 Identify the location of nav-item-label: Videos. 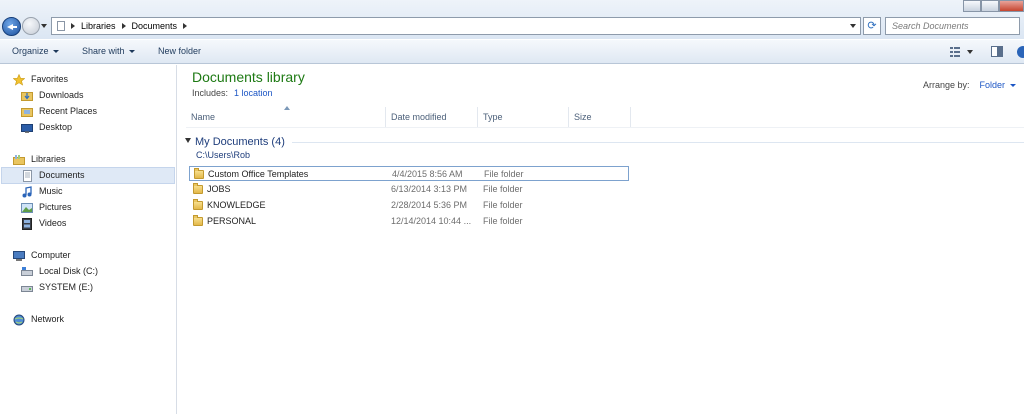
(53, 223).